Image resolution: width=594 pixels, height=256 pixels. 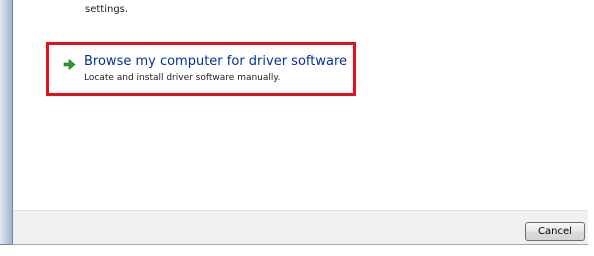 I want to click on window-left-border, so click(x=6, y=122).